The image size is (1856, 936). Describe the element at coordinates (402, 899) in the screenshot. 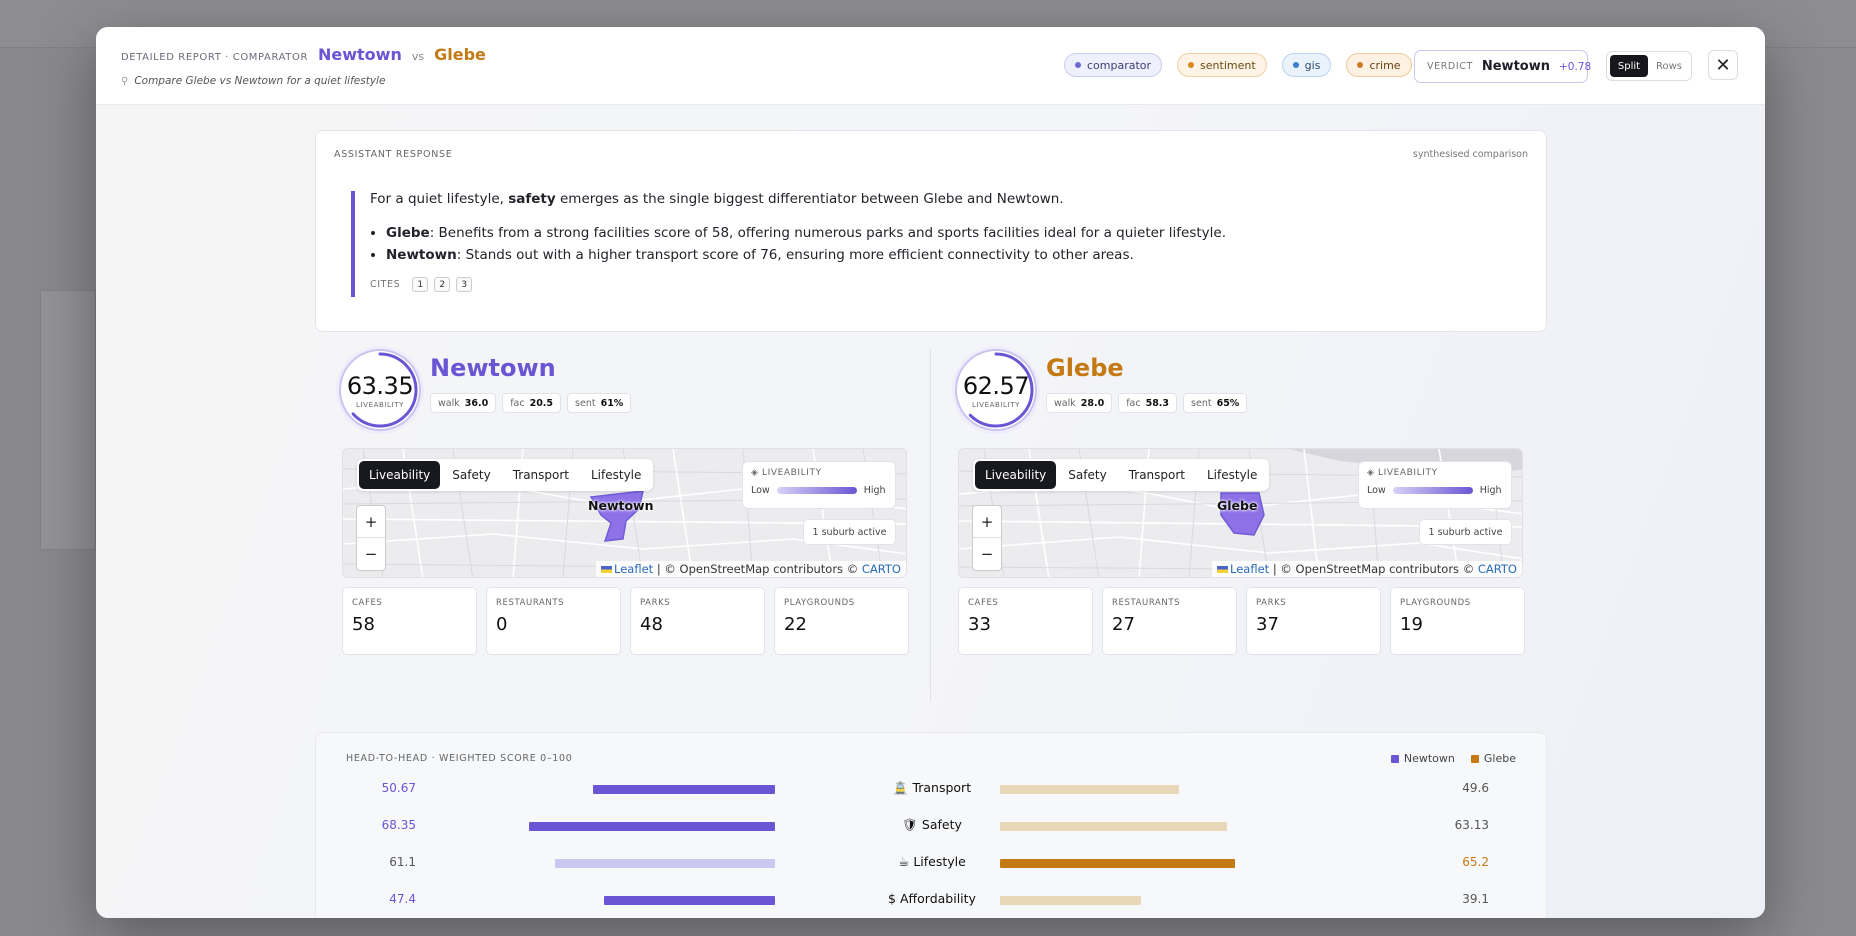

I see `newtown-value: 47.4` at that location.